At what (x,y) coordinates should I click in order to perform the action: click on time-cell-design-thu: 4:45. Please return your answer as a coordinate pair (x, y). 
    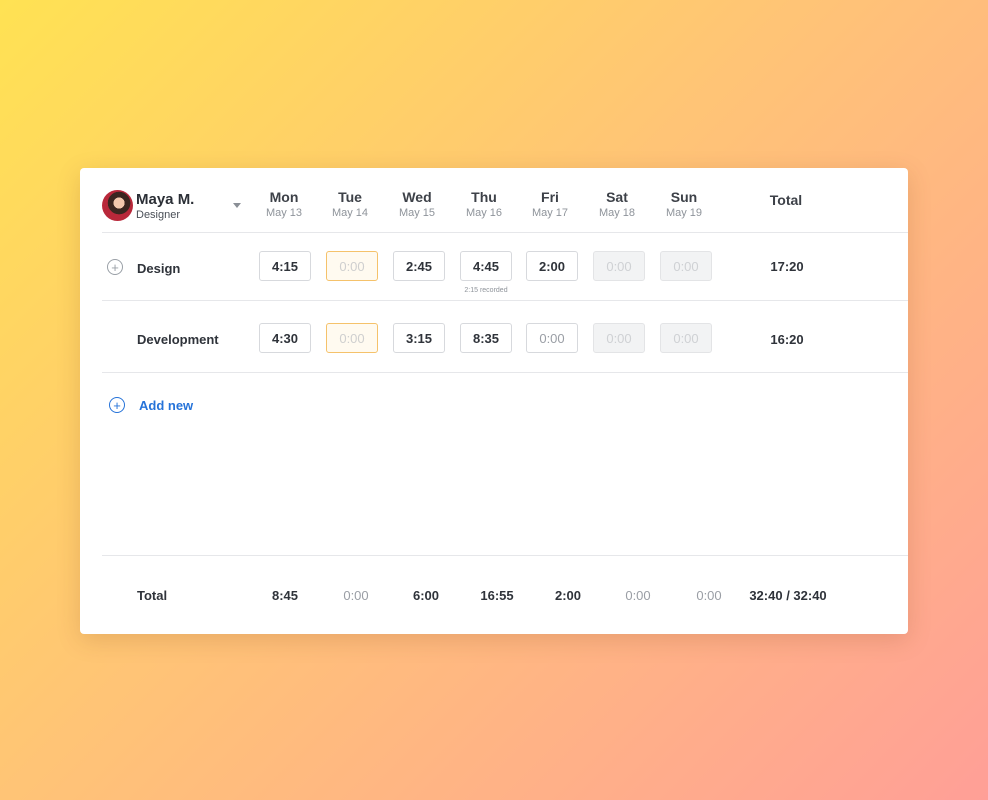
    Looking at the image, I should click on (486, 266).